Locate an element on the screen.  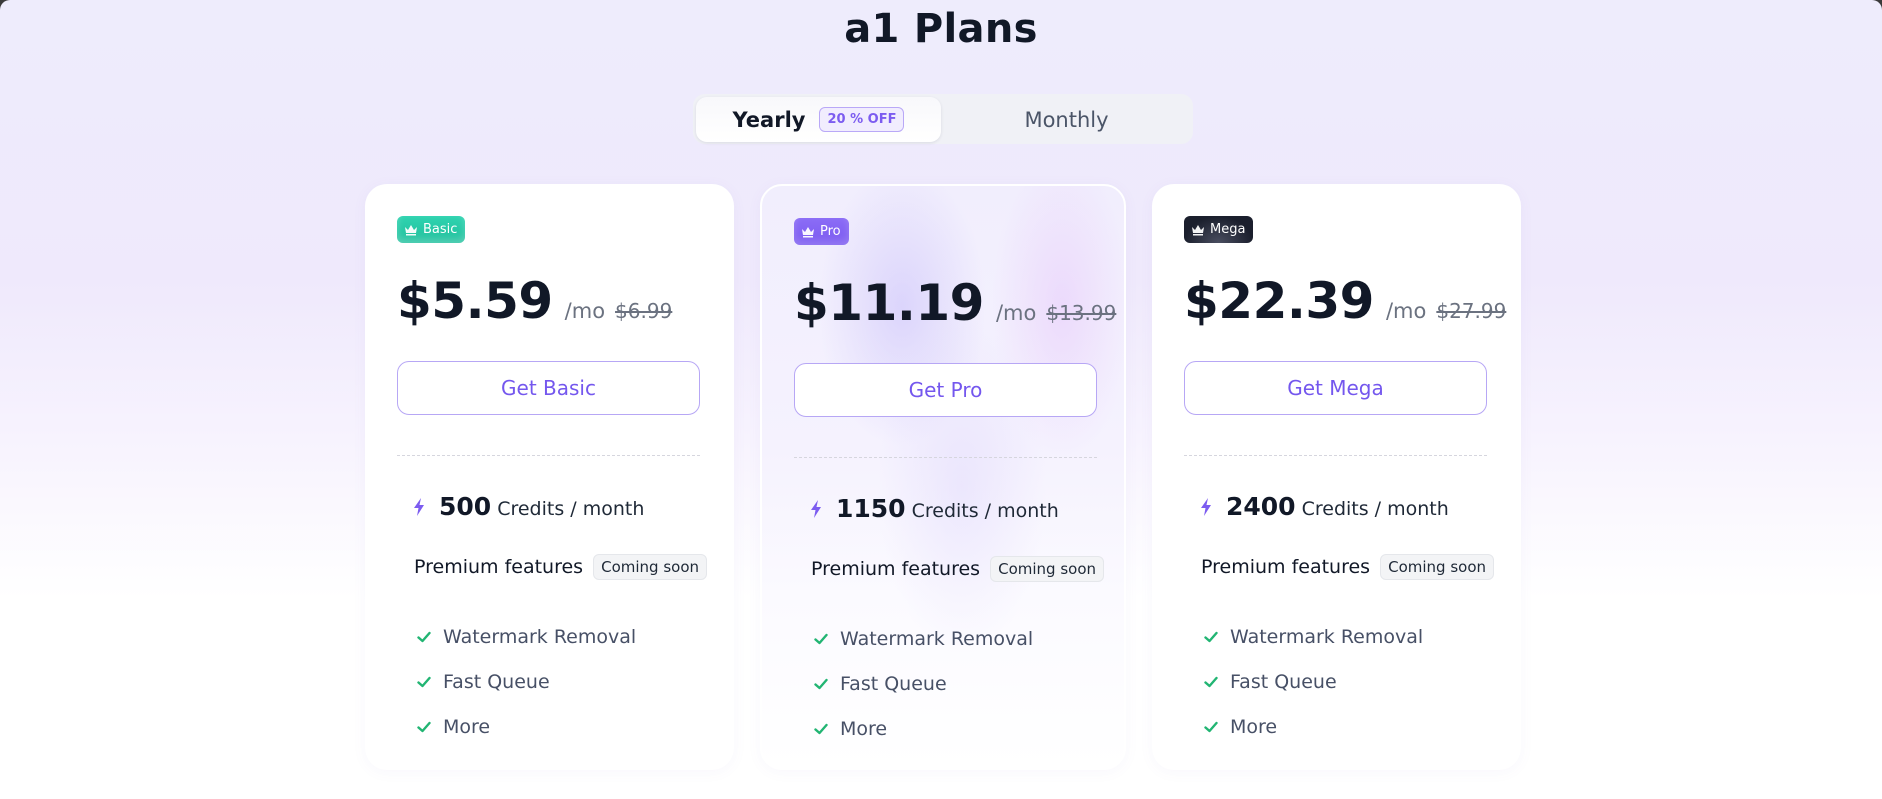
credit-amount: 2400 is located at coordinates (1261, 506).